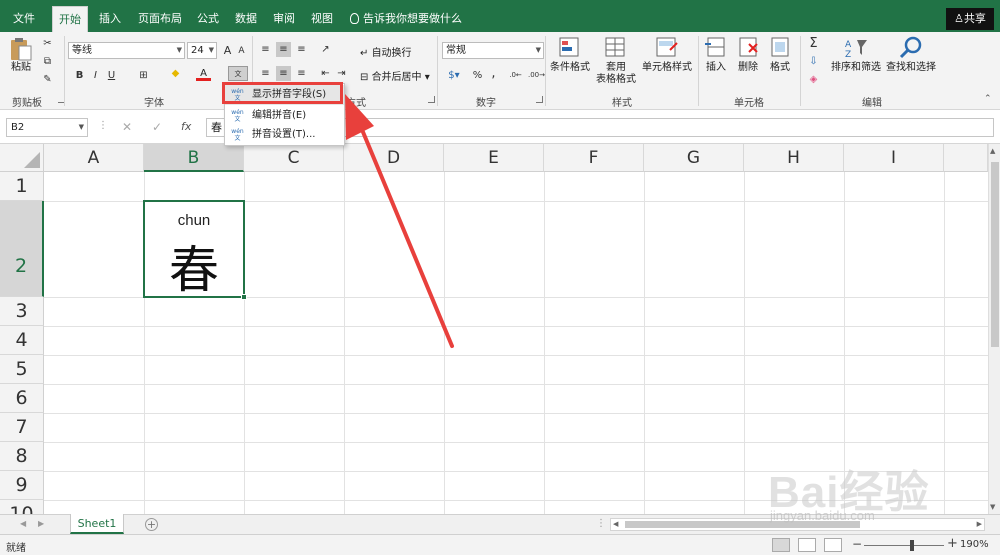  I want to click on share-button: ♙共享, so click(970, 19).